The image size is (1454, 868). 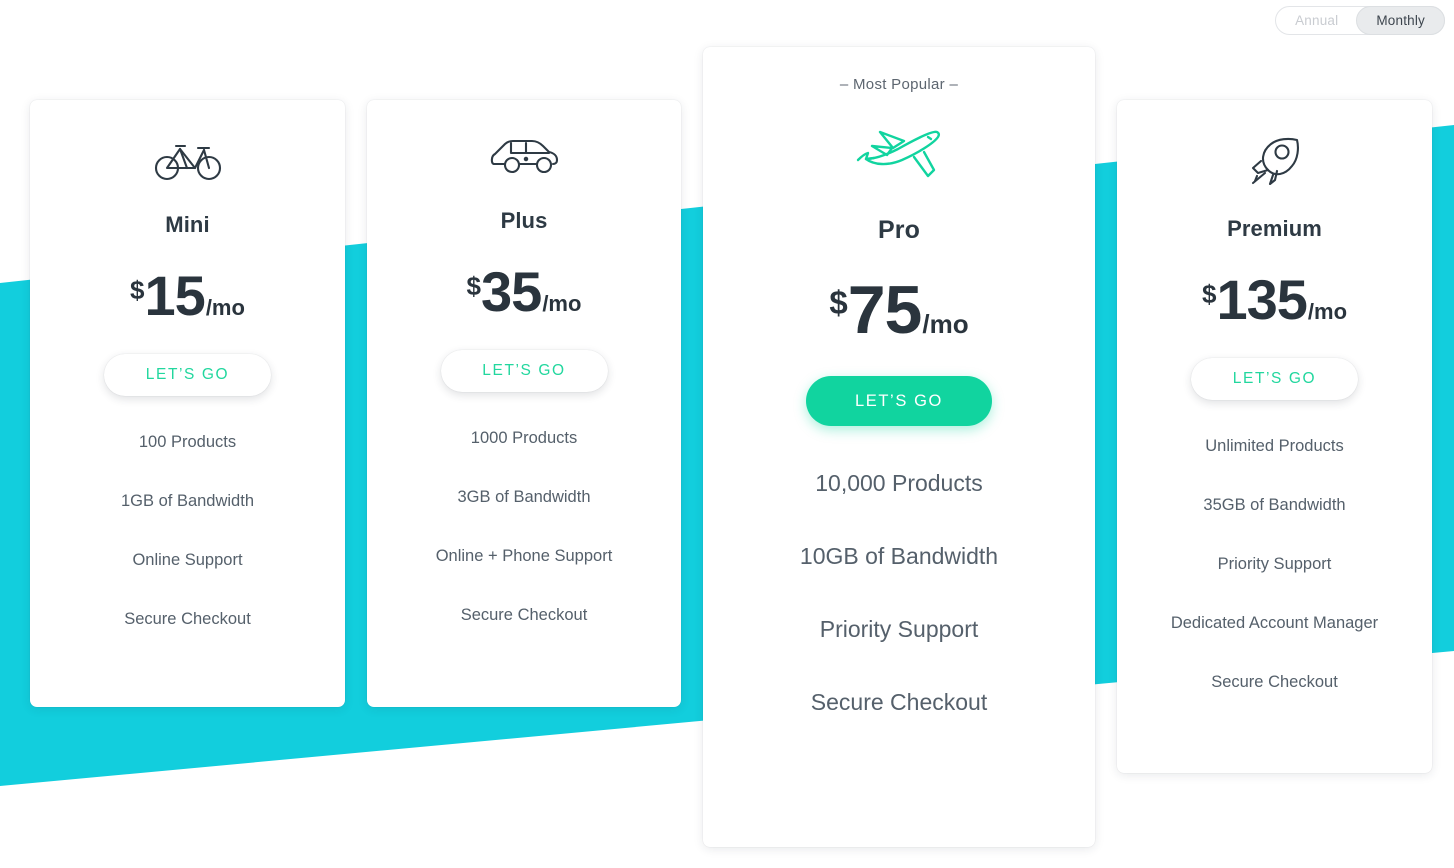 What do you see at coordinates (524, 371) in the screenshot?
I see `cta-button-plus: LET’S GO` at bounding box center [524, 371].